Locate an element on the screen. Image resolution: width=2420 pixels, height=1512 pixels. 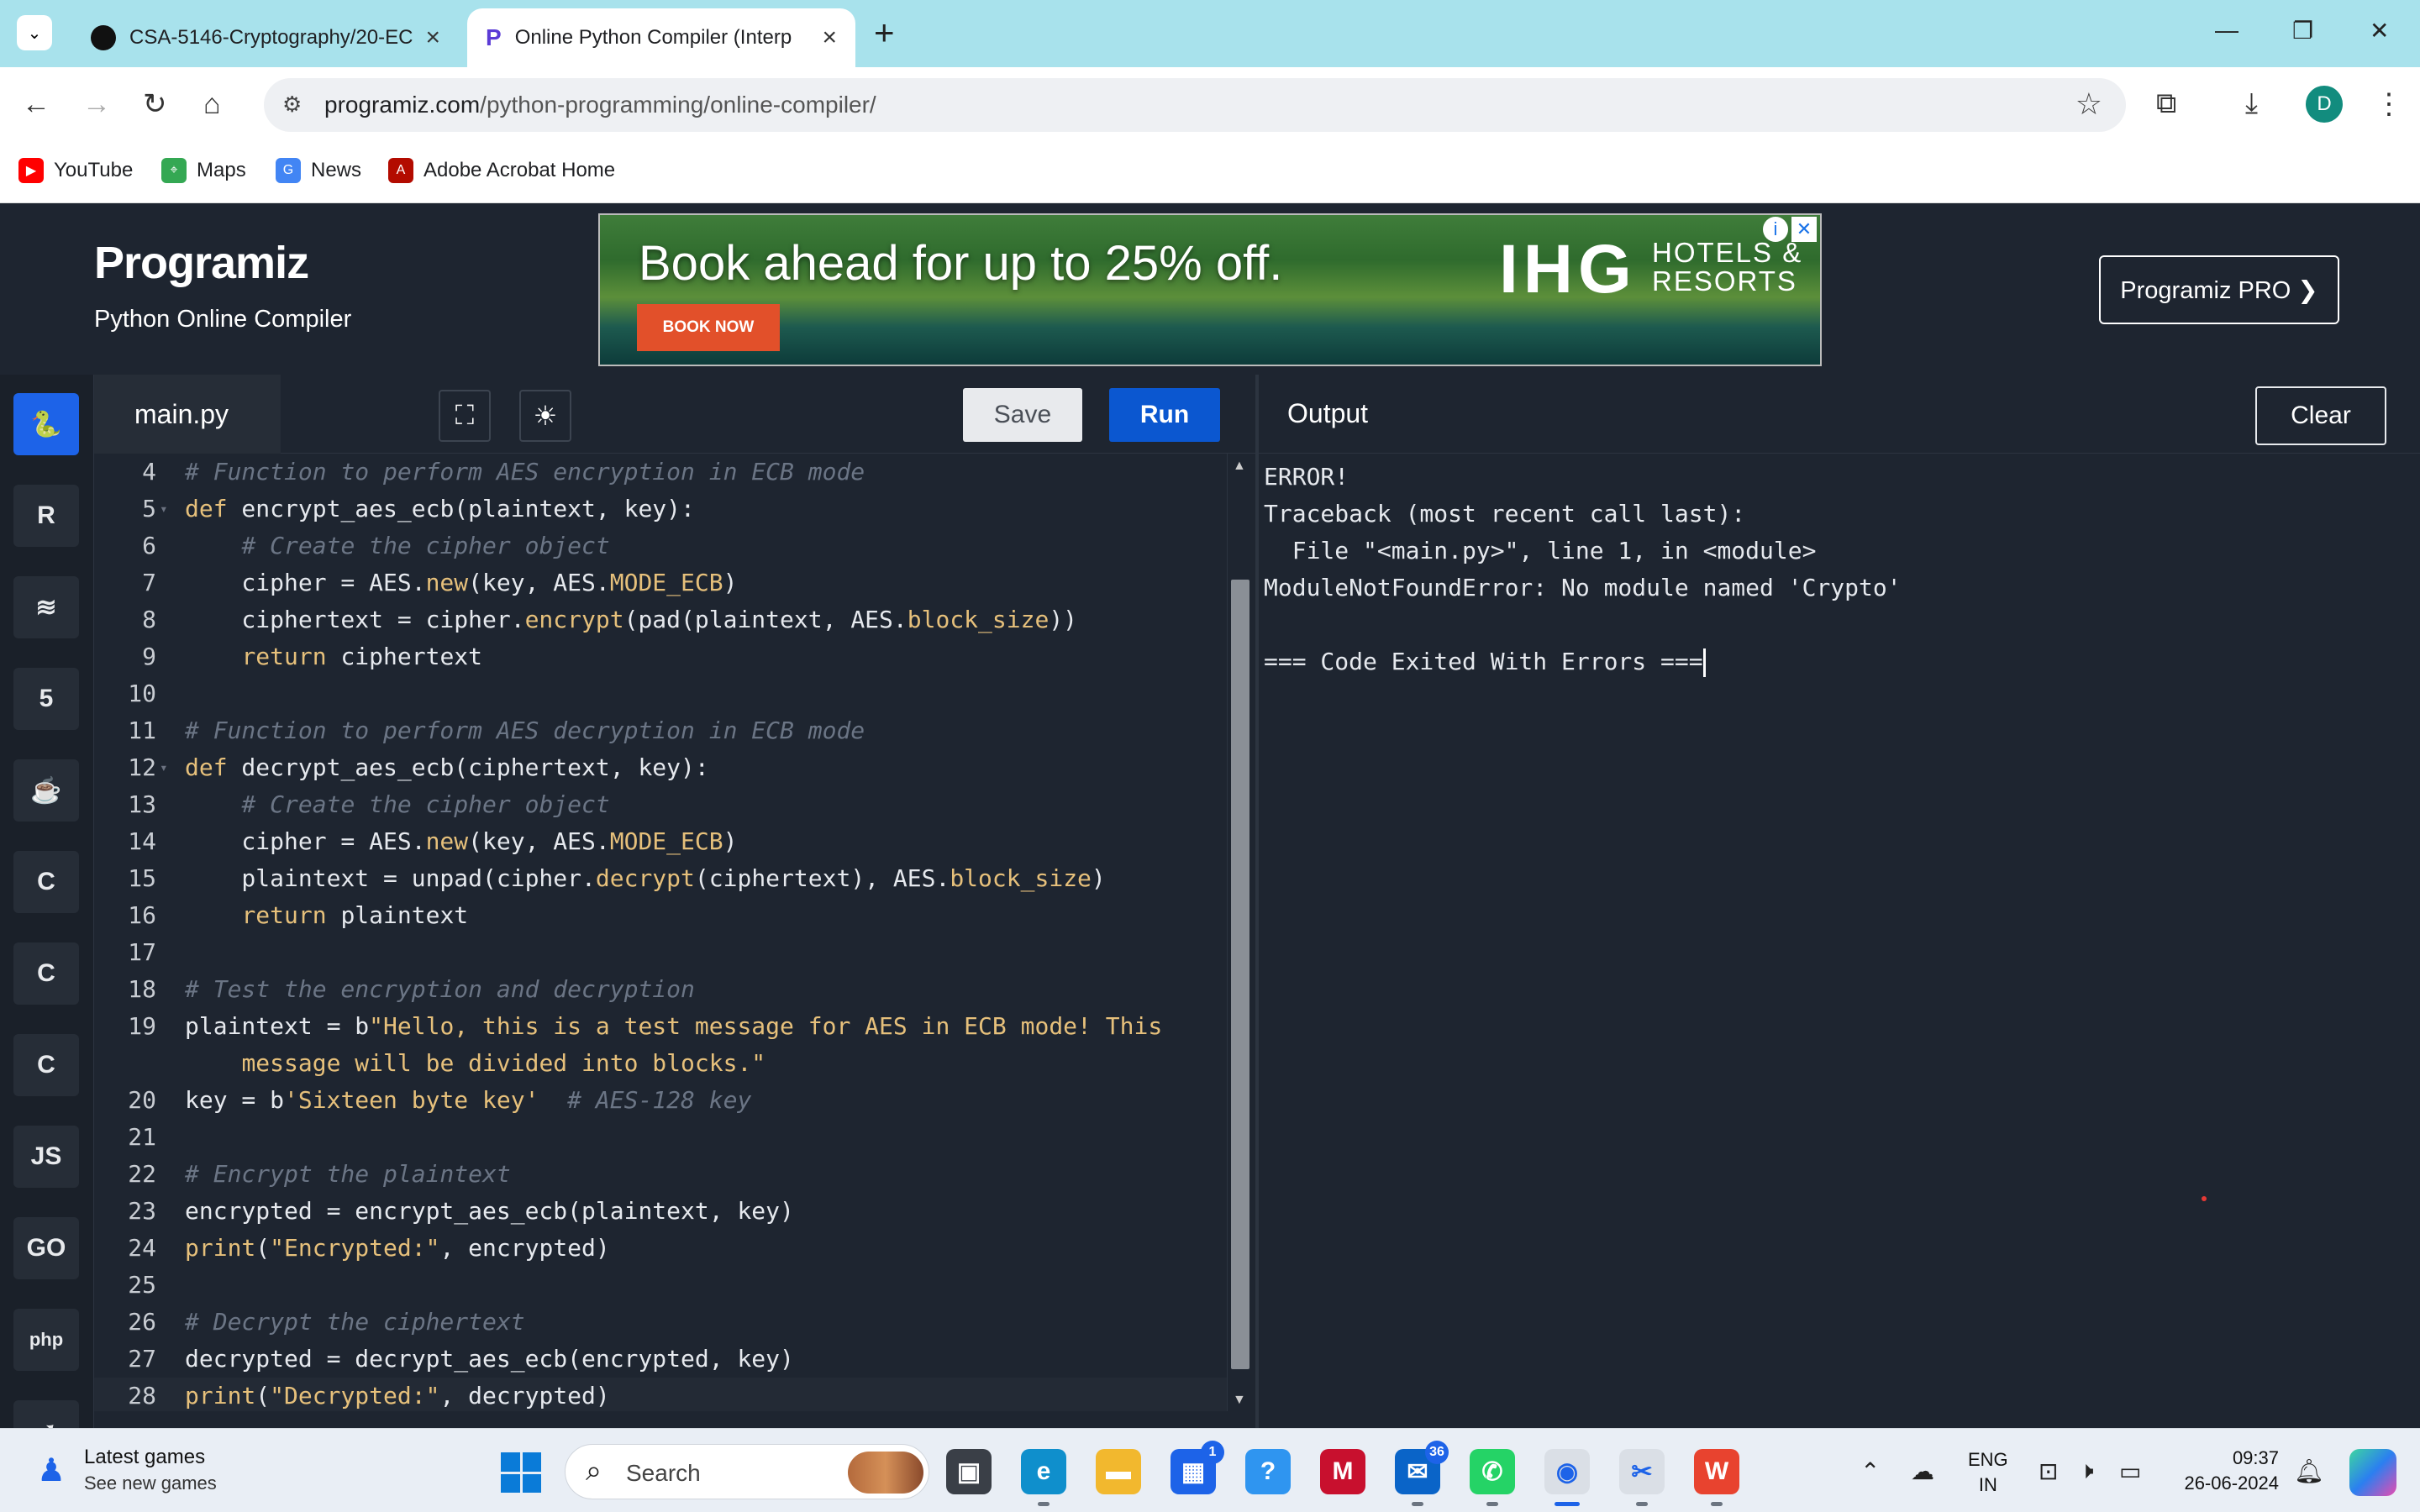
scroll-up-icon: ▲ is located at coordinates (1239, 466).